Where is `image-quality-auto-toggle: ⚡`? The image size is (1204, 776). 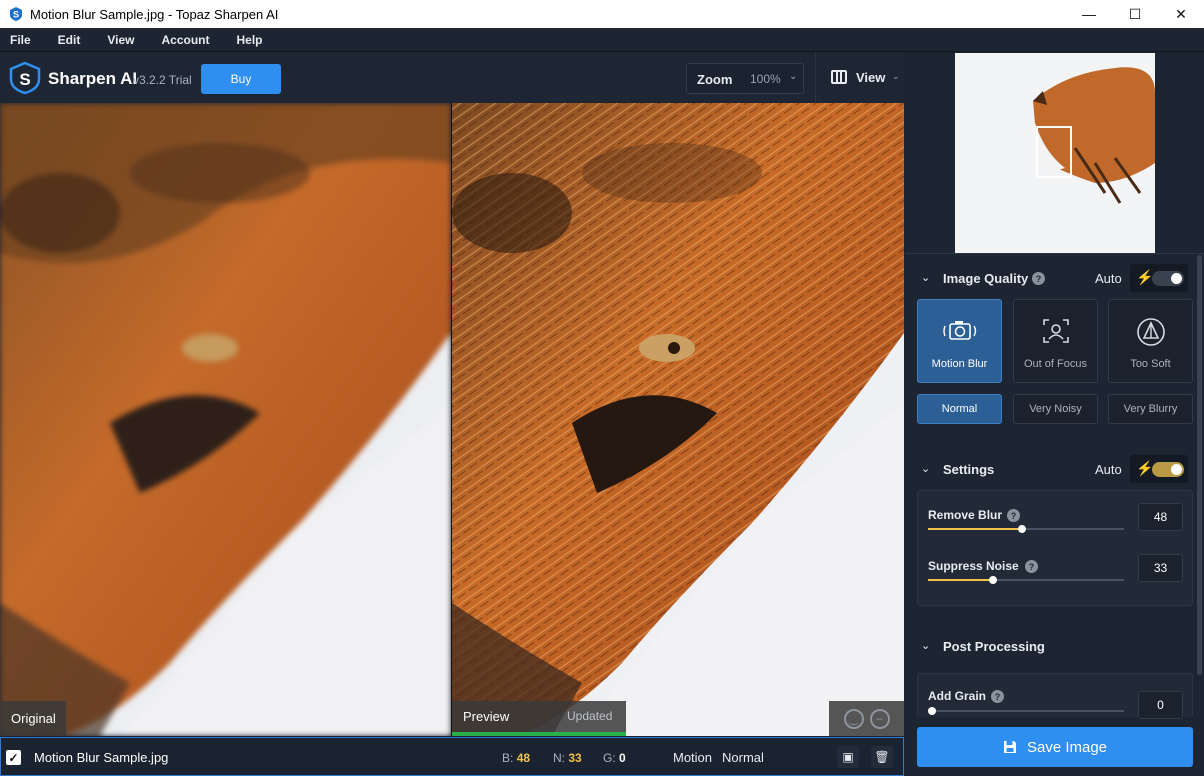 image-quality-auto-toggle: ⚡ is located at coordinates (1159, 278).